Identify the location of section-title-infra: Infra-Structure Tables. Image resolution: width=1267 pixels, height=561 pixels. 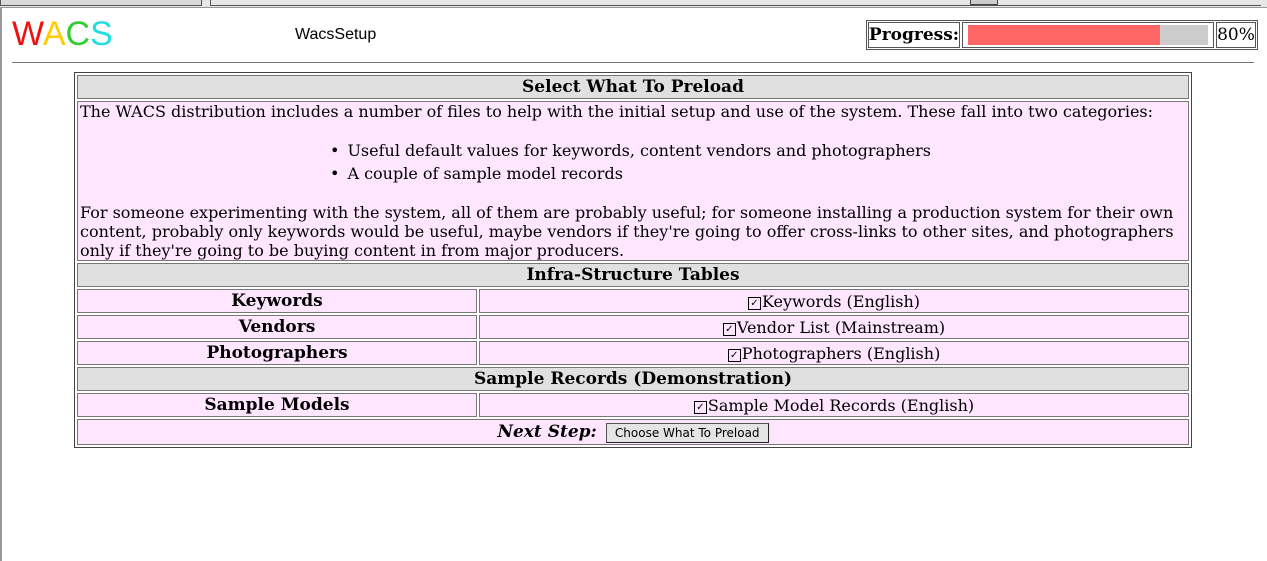
(633, 275).